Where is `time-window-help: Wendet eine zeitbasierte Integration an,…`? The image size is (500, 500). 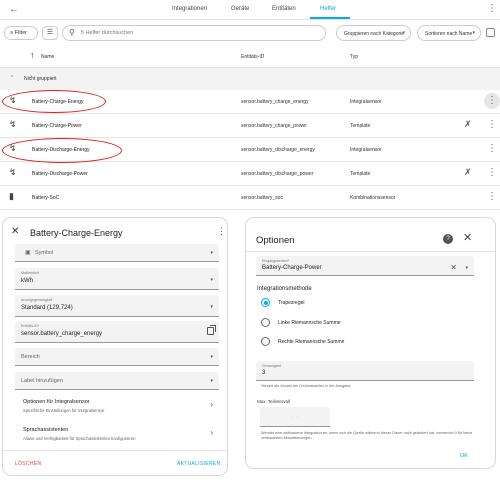 time-window-help: Wendet eine zeitbasierte Integration an,… is located at coordinates (367, 435).